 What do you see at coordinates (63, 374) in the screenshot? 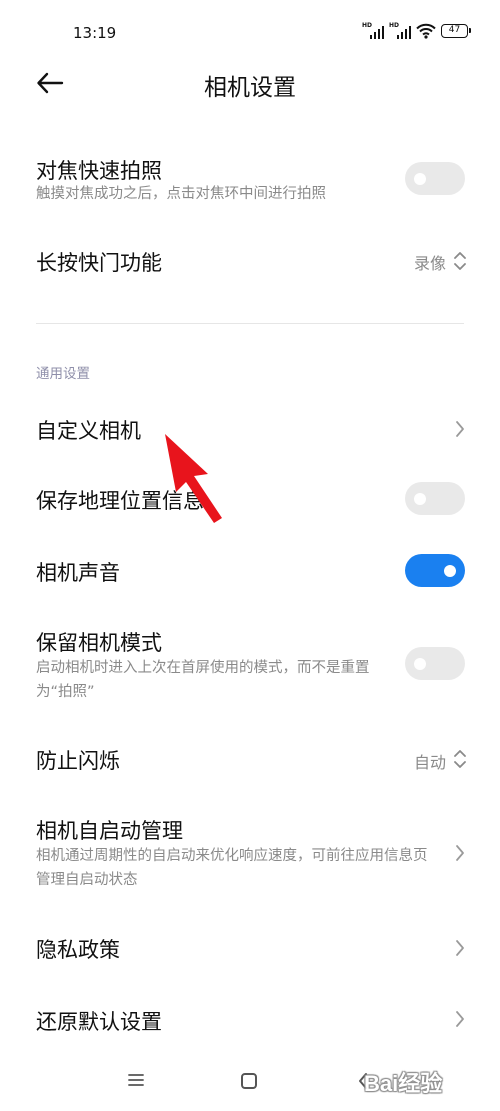
I see `section-header-general: 通用设置` at bounding box center [63, 374].